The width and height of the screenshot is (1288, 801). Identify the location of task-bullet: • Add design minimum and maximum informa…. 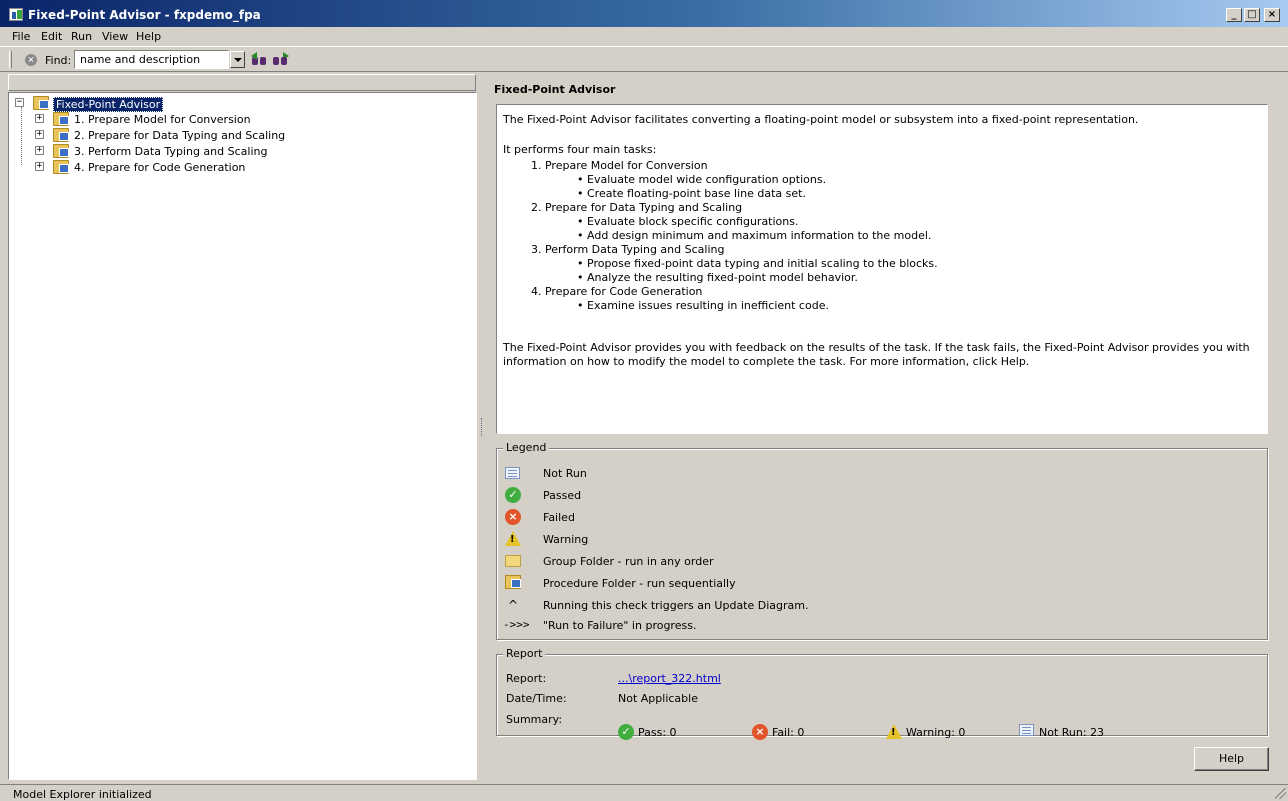
(754, 235).